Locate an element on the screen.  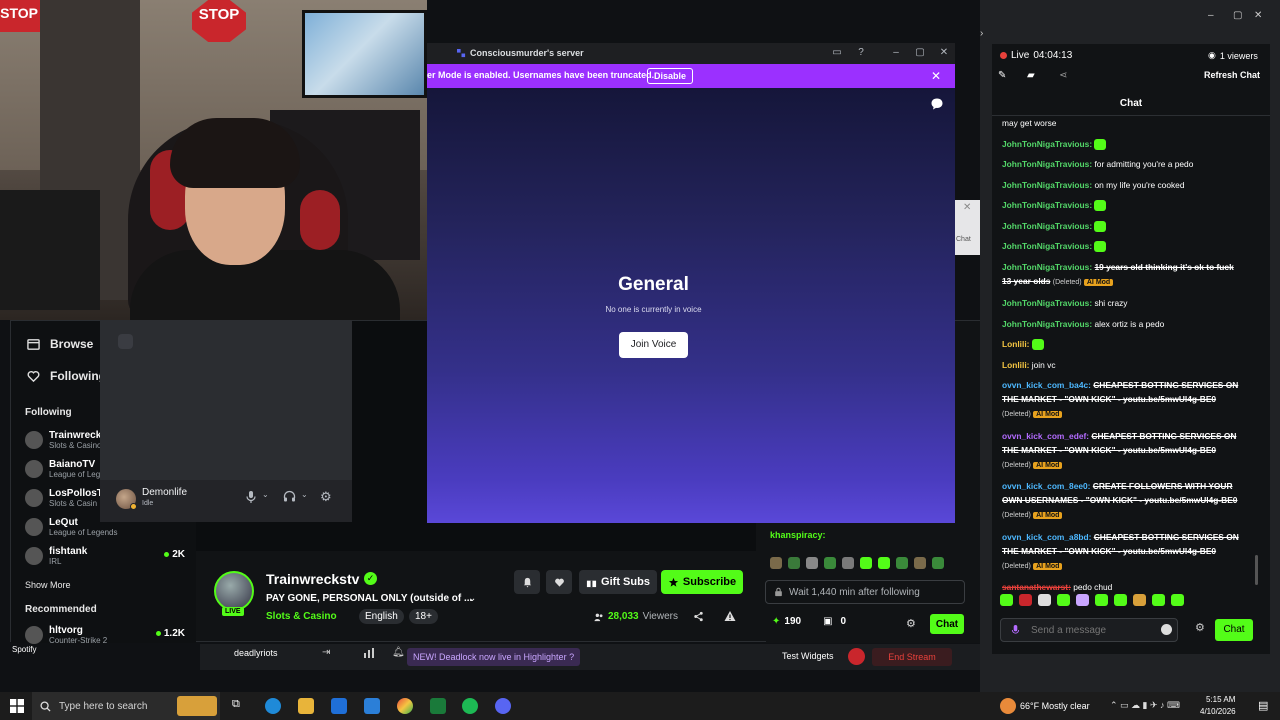
clock-time: 5:15 AM is located at coordinates (1220, 699).